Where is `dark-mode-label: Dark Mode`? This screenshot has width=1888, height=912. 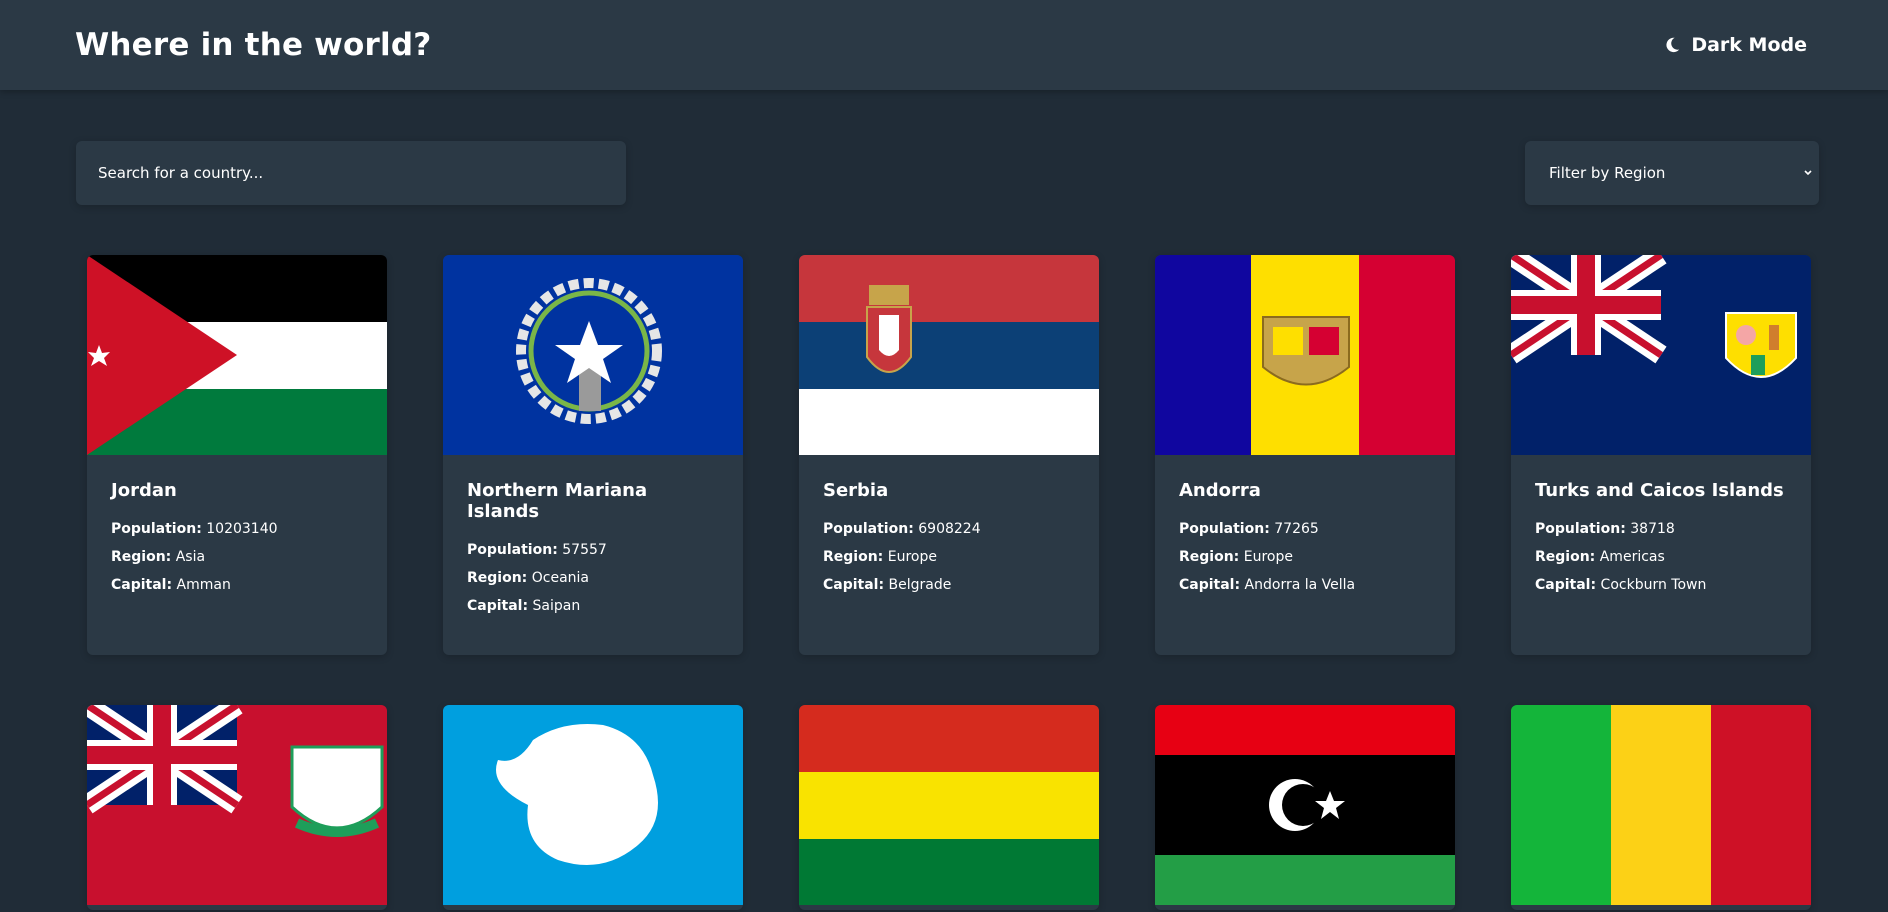 dark-mode-label: Dark Mode is located at coordinates (1749, 45).